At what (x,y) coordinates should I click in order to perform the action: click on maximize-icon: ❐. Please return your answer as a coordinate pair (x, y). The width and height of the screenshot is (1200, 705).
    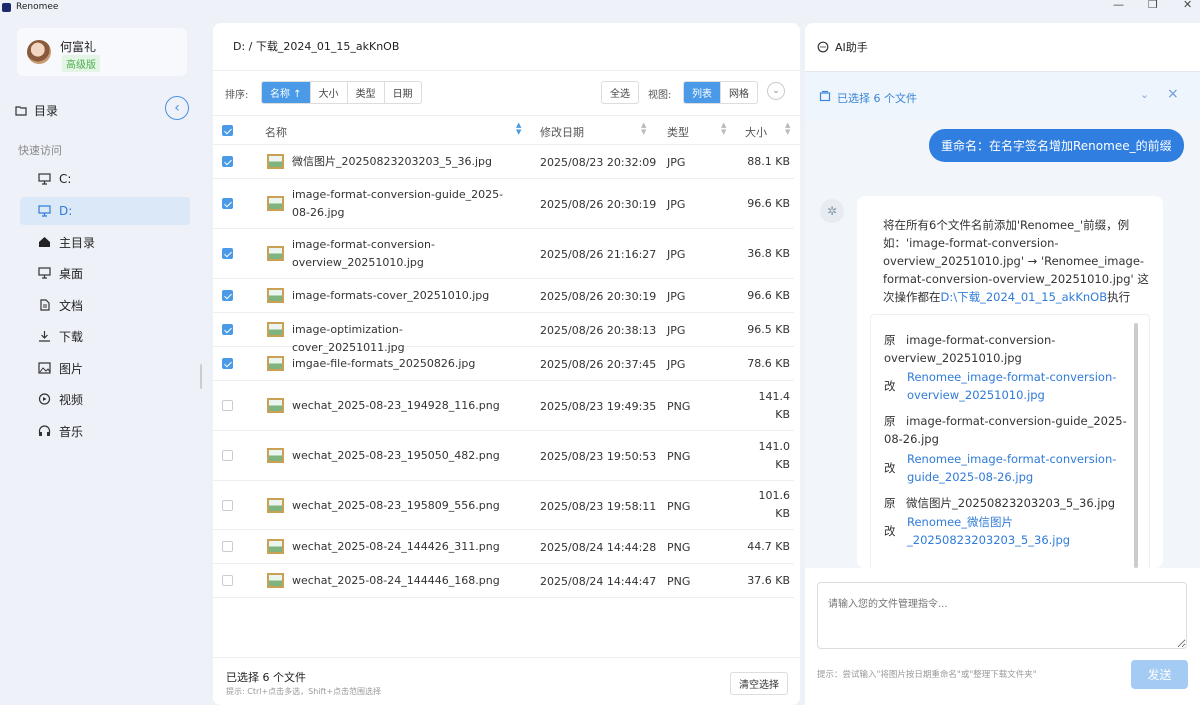
    Looking at the image, I should click on (1153, 5).